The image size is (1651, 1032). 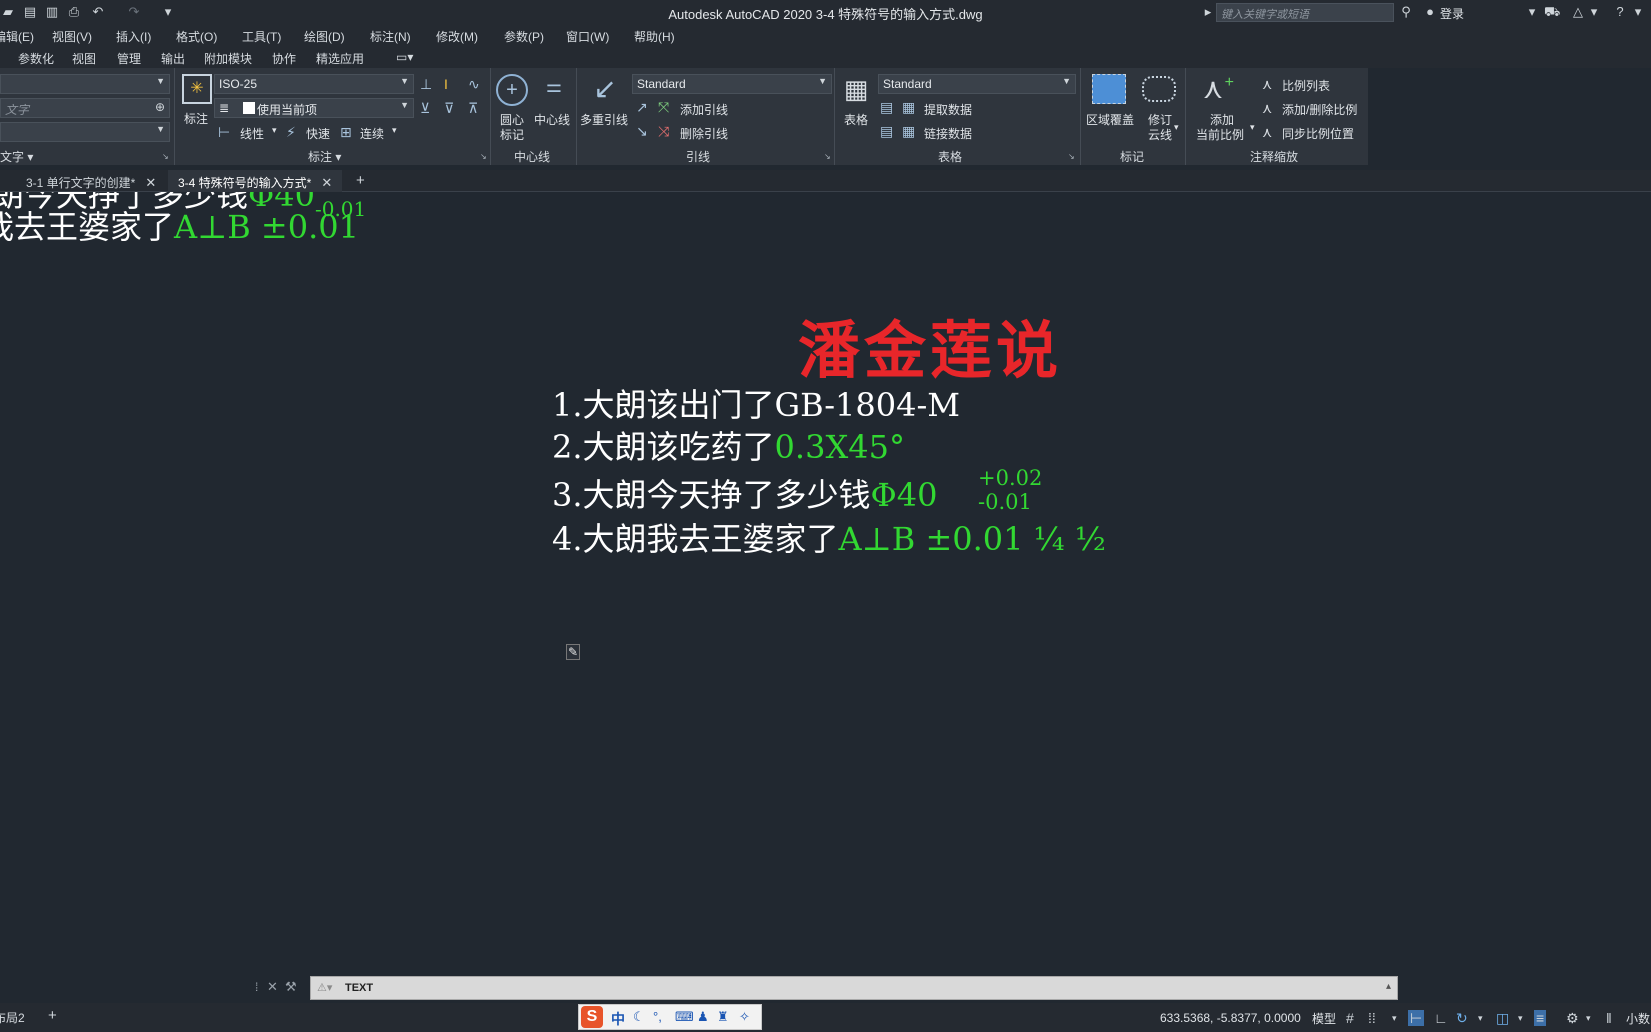 I want to click on linear-dropdown-icon: ▾, so click(x=274, y=130).